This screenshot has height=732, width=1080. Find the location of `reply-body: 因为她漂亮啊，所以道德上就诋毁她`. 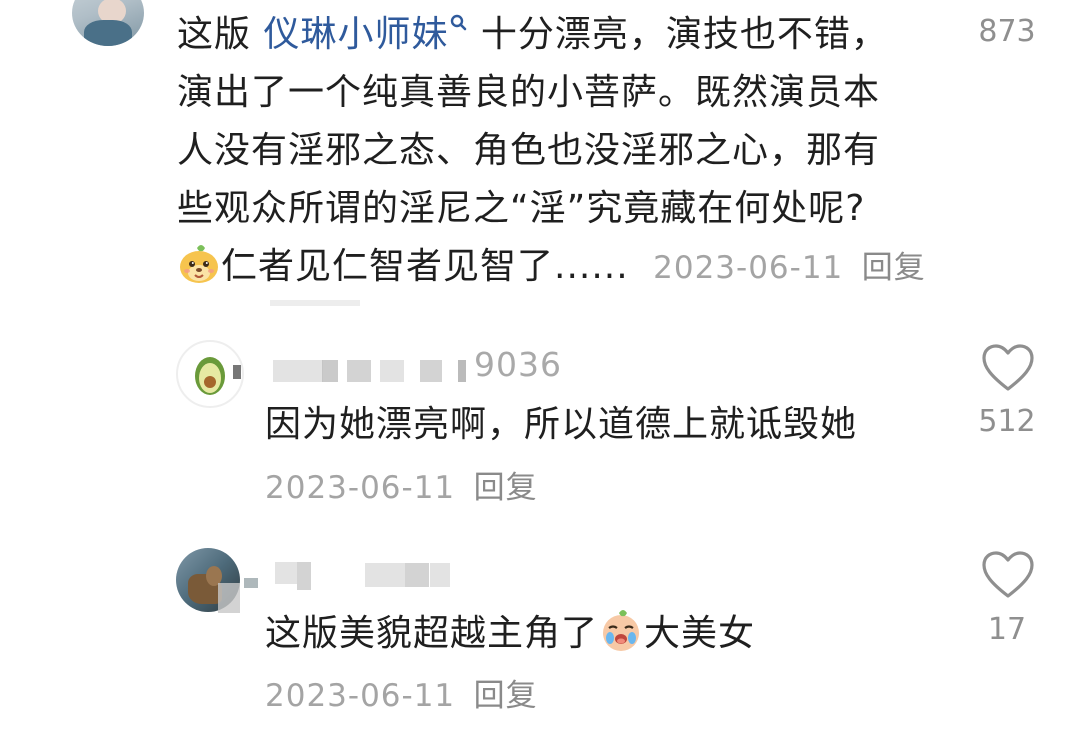

reply-body: 因为她漂亮啊，所以道德上就诋毁她 is located at coordinates (561, 425).